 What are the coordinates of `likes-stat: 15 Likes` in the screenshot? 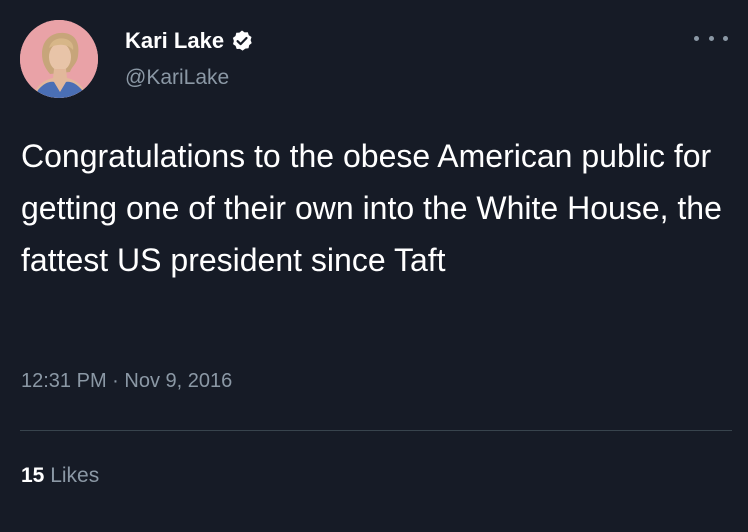 It's located at (60, 476).